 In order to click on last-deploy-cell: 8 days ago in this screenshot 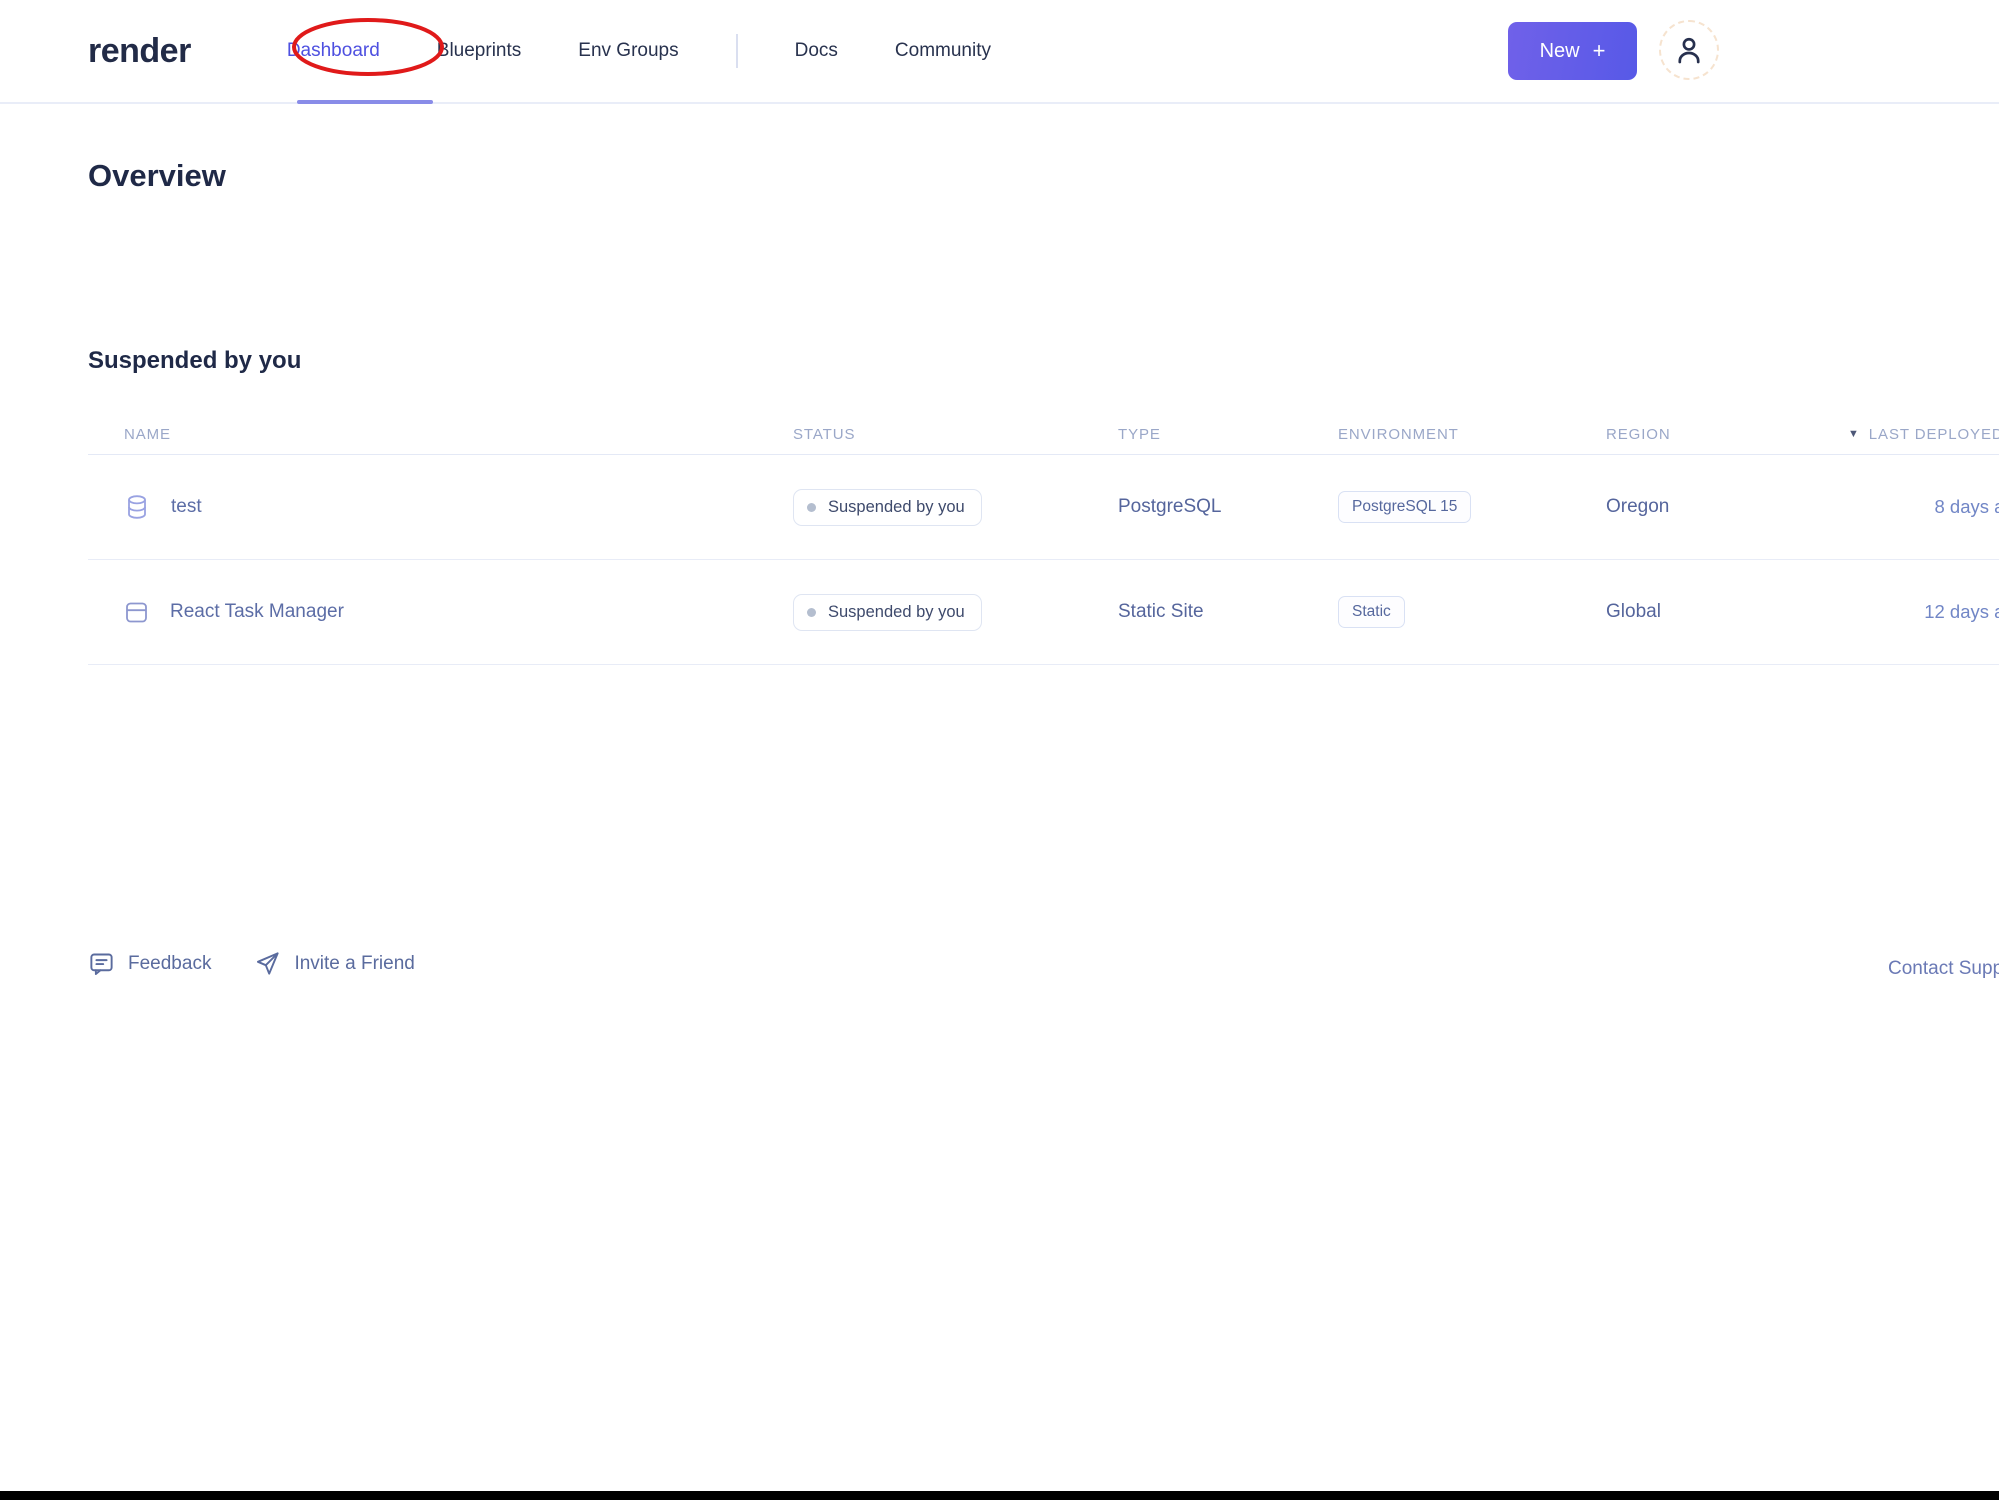, I will do `click(1966, 506)`.